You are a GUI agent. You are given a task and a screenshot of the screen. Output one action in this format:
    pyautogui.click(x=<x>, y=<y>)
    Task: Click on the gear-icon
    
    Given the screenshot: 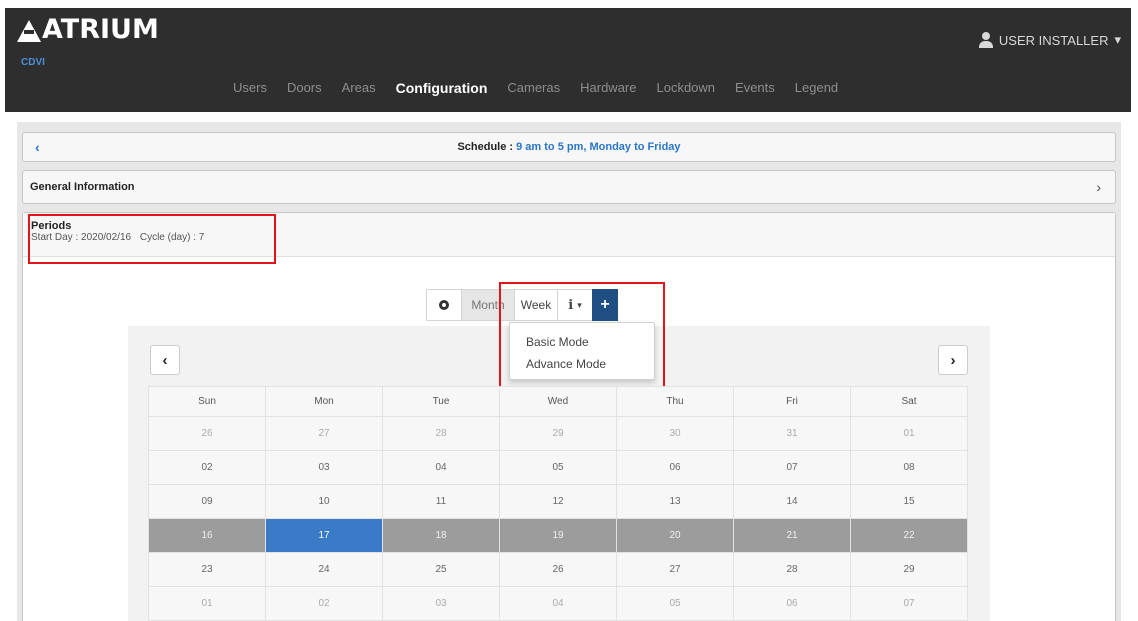 What is the action you would take?
    pyautogui.click(x=444, y=305)
    